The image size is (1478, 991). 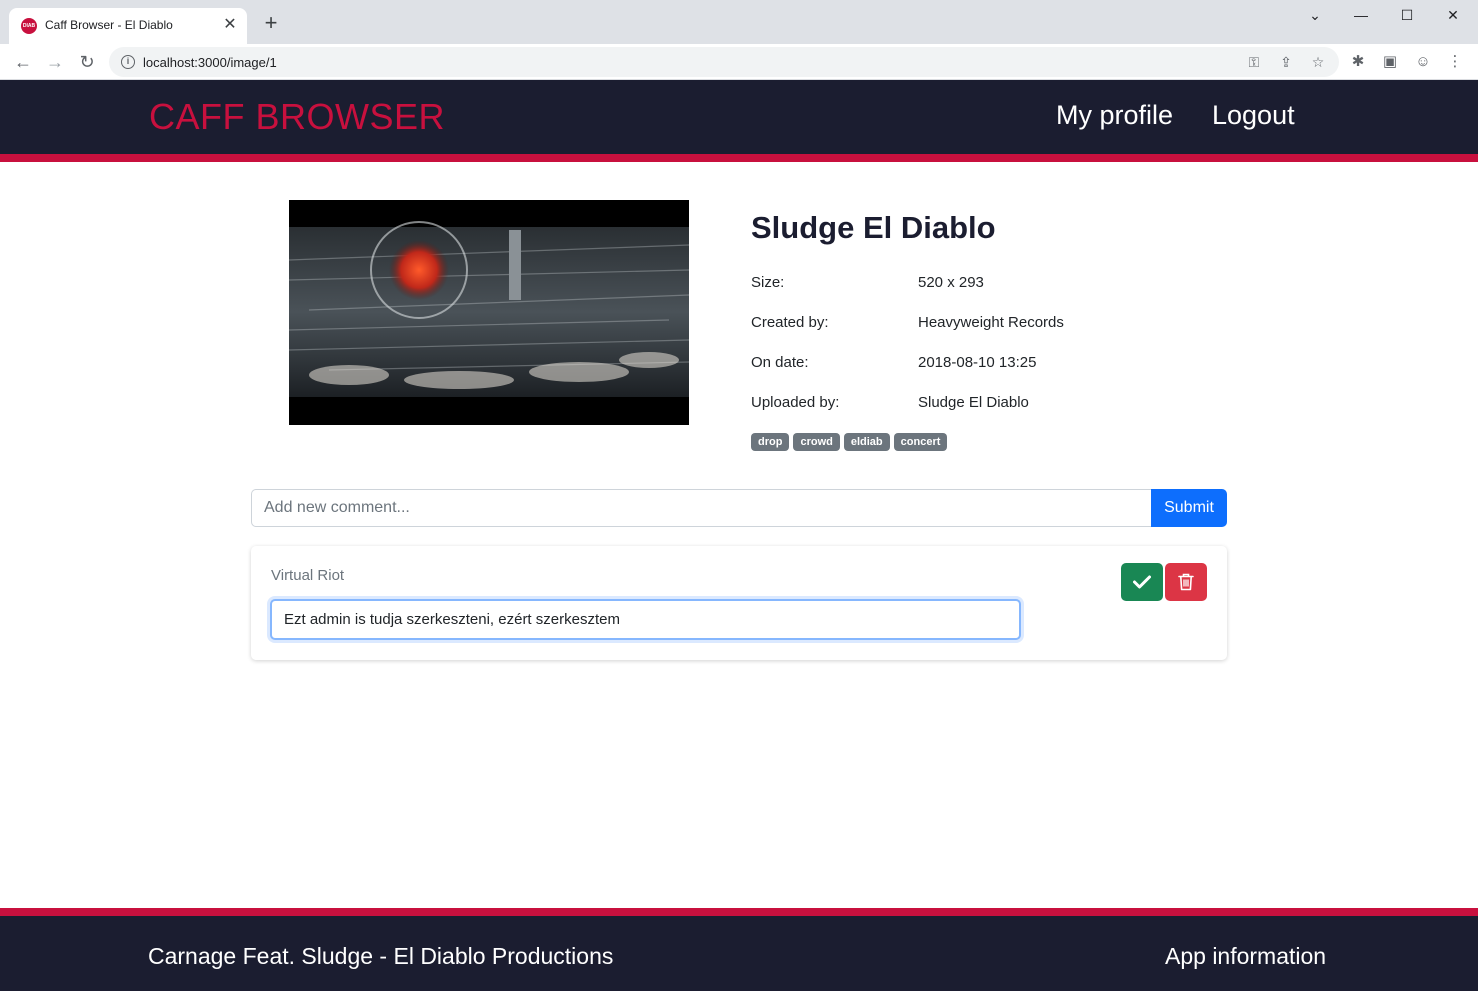 I want to click on caff-preview-image, so click(x=489, y=312).